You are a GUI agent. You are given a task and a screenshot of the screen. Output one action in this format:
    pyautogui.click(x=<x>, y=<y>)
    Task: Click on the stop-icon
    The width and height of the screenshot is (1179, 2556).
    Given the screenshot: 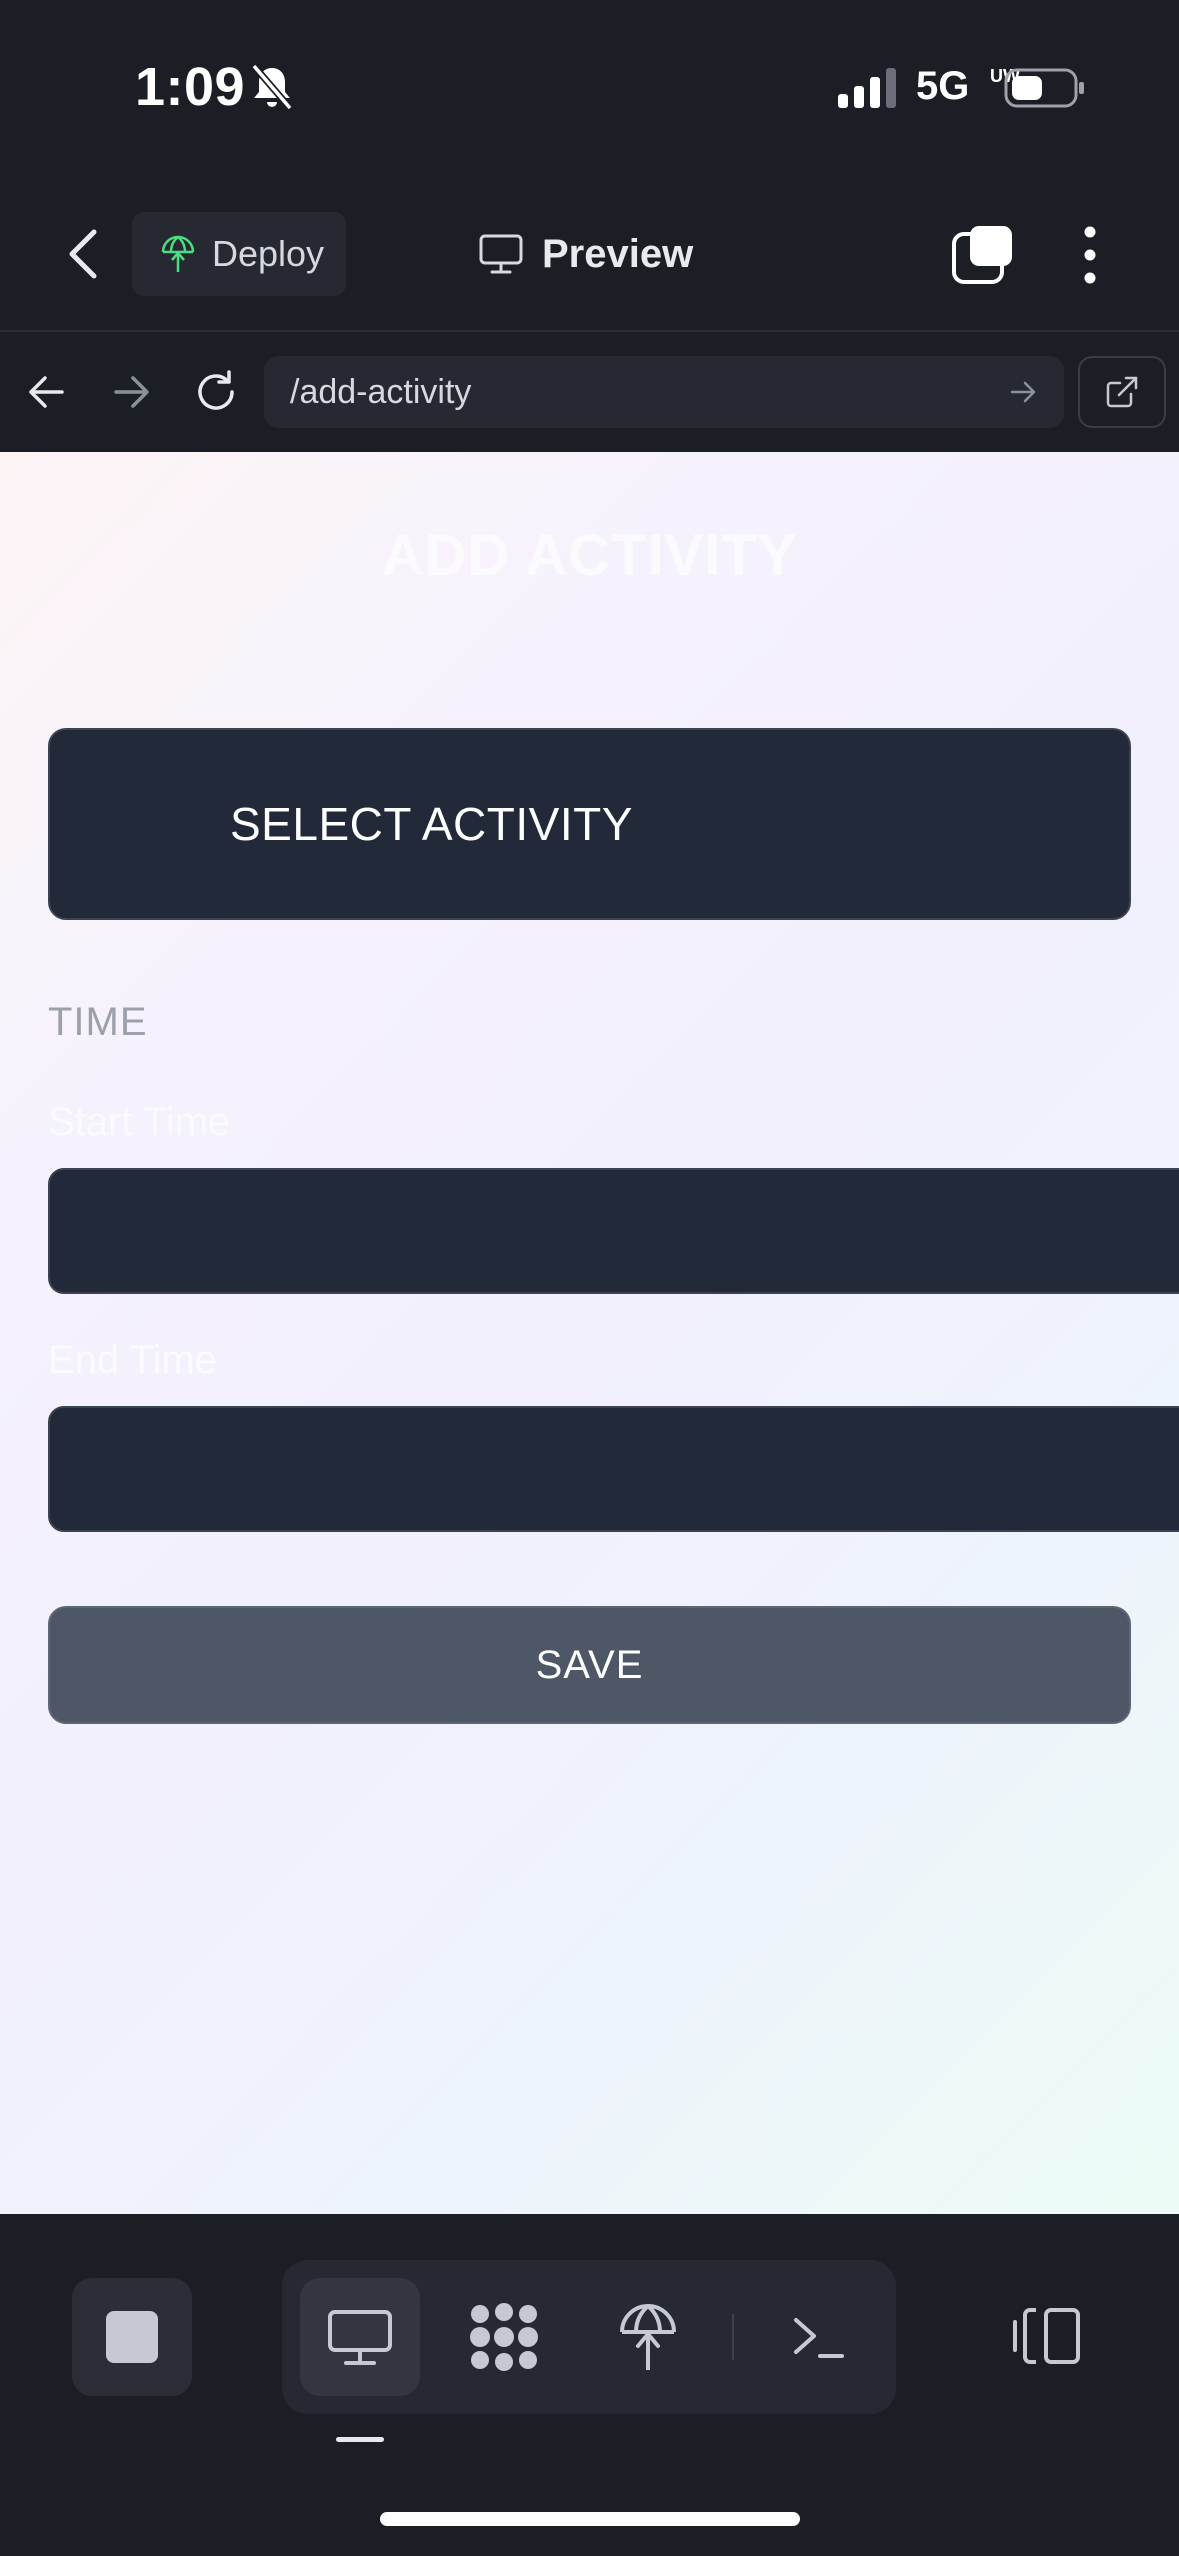 What is the action you would take?
    pyautogui.click(x=132, y=2337)
    